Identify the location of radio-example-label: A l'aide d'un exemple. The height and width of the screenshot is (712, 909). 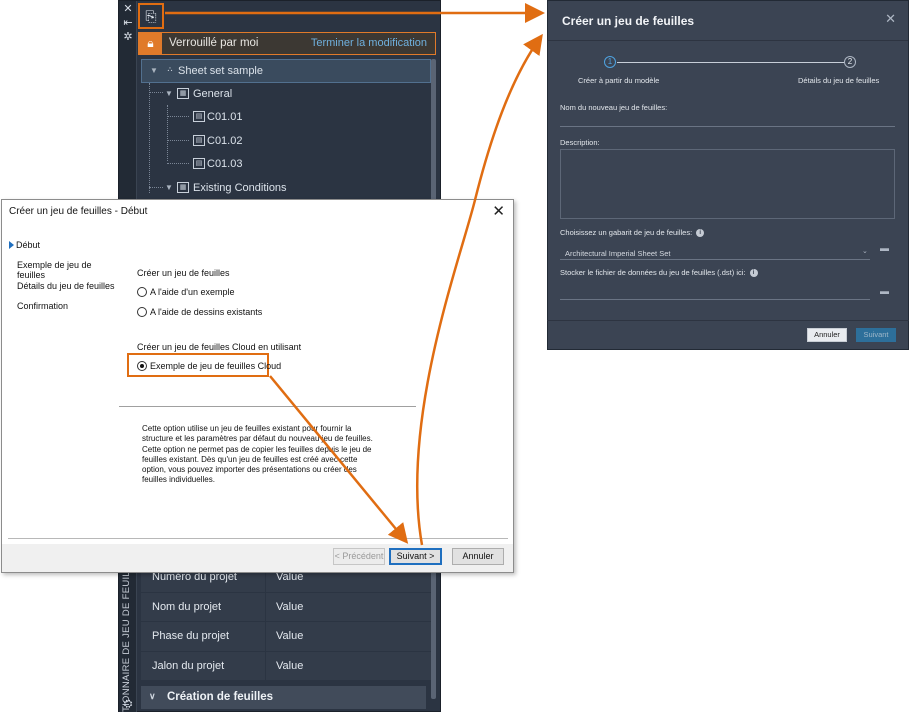
(192, 292).